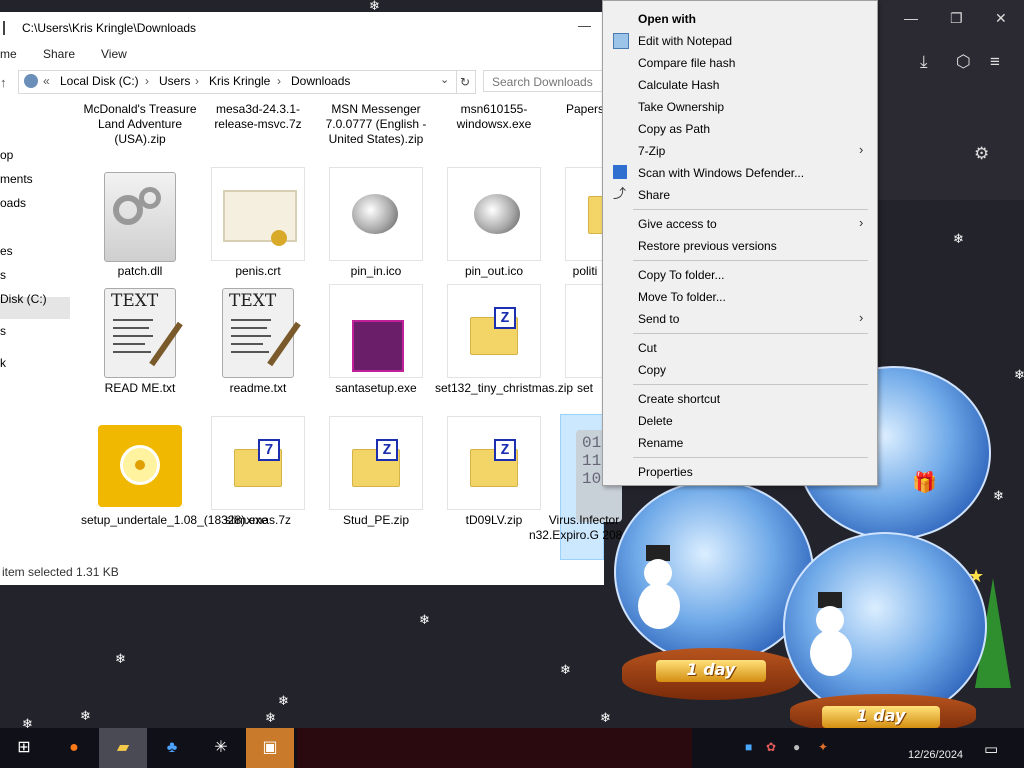 The height and width of the screenshot is (768, 1024). Describe the element at coordinates (109, 28) in the screenshot. I see `window-title: C:\Users\Kris Kringle\Downloads` at that location.